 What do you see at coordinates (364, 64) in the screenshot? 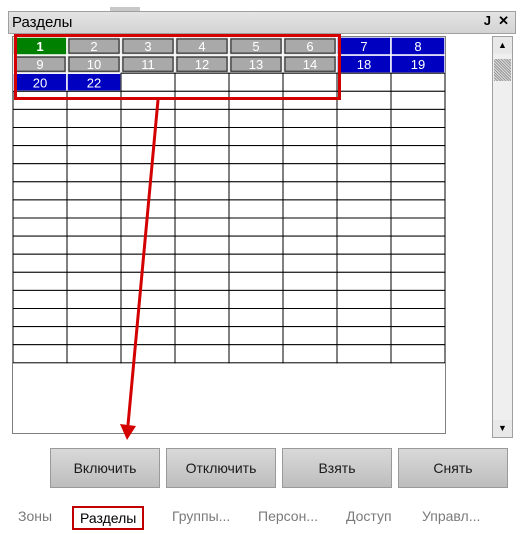
I see `section-number-label: 18` at bounding box center [364, 64].